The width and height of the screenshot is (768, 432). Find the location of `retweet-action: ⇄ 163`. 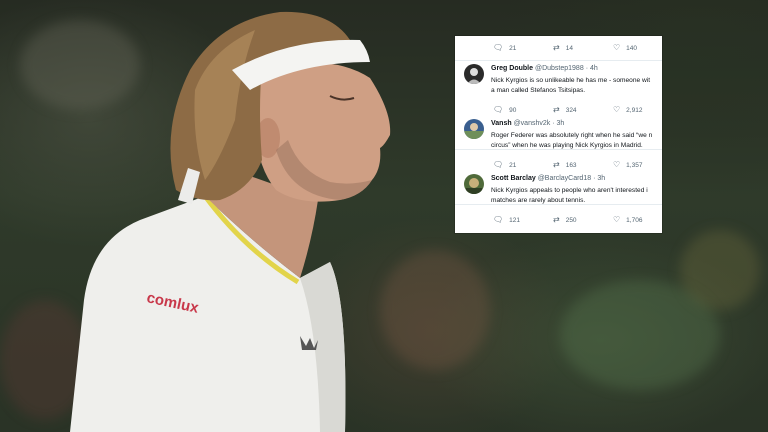

retweet-action: ⇄ 163 is located at coordinates (565, 165).